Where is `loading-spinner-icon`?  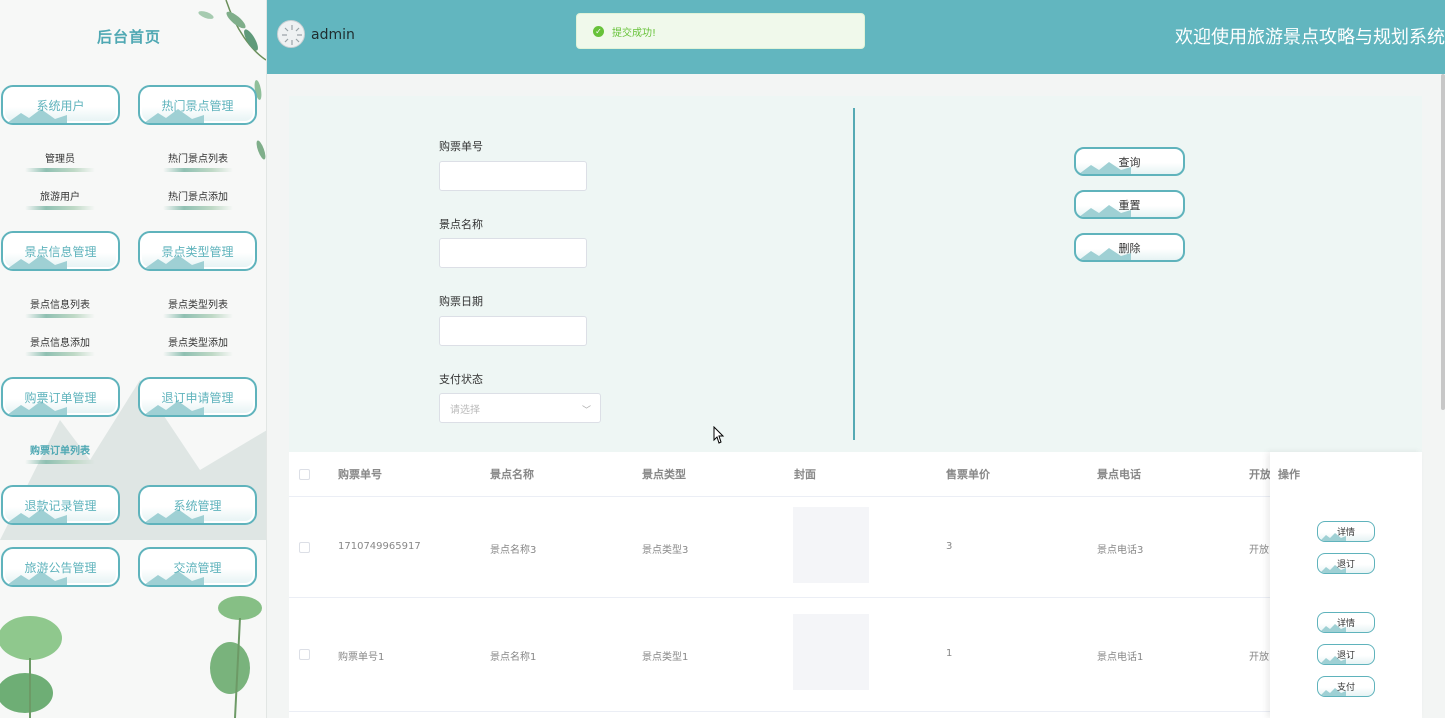
loading-spinner-icon is located at coordinates (292, 35).